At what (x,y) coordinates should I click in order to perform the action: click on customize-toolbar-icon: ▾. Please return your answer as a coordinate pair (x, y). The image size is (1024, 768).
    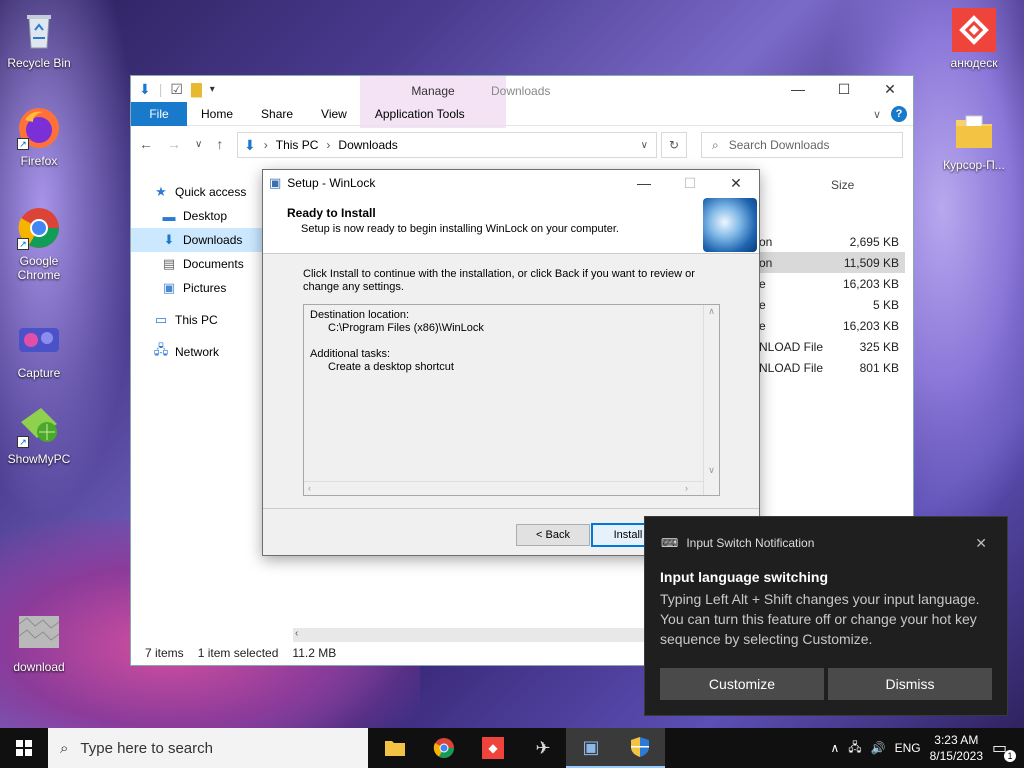
    Looking at the image, I should click on (212, 89).